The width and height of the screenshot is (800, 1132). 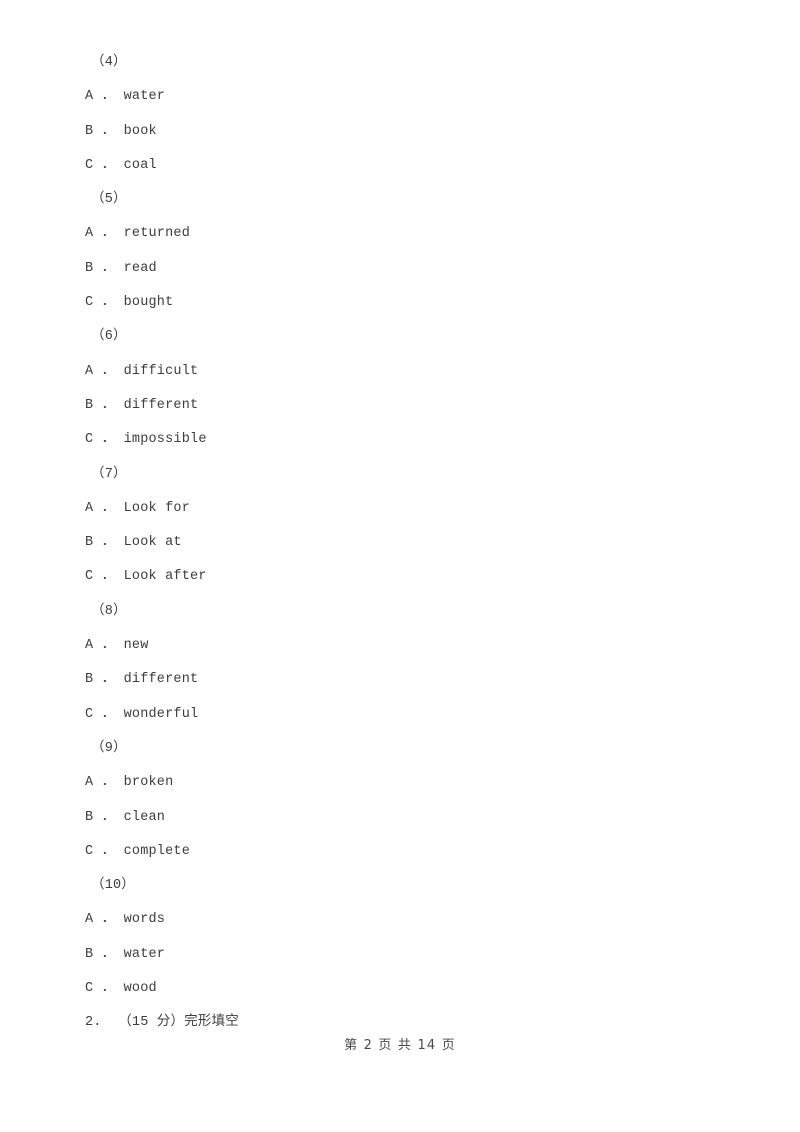 I want to click on answer-option: B ． water, so click(x=405, y=955).